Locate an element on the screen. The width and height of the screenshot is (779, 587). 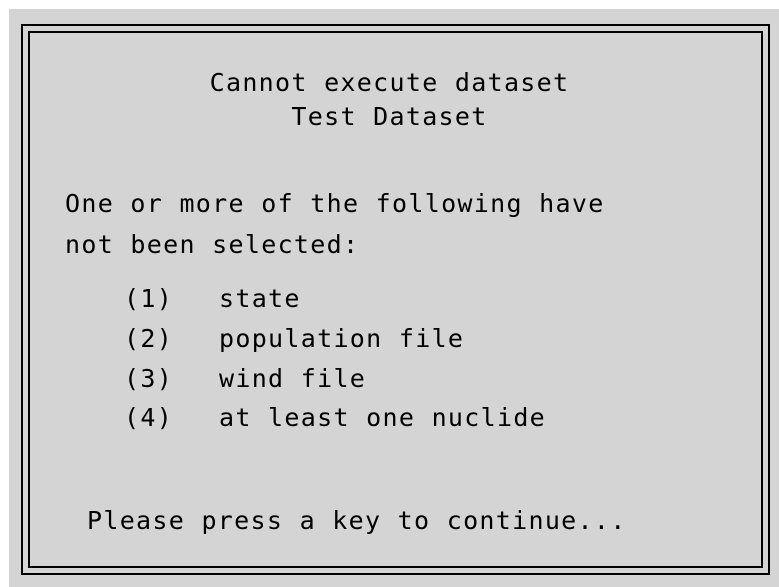
list-item-label: wind file is located at coordinates (293, 378).